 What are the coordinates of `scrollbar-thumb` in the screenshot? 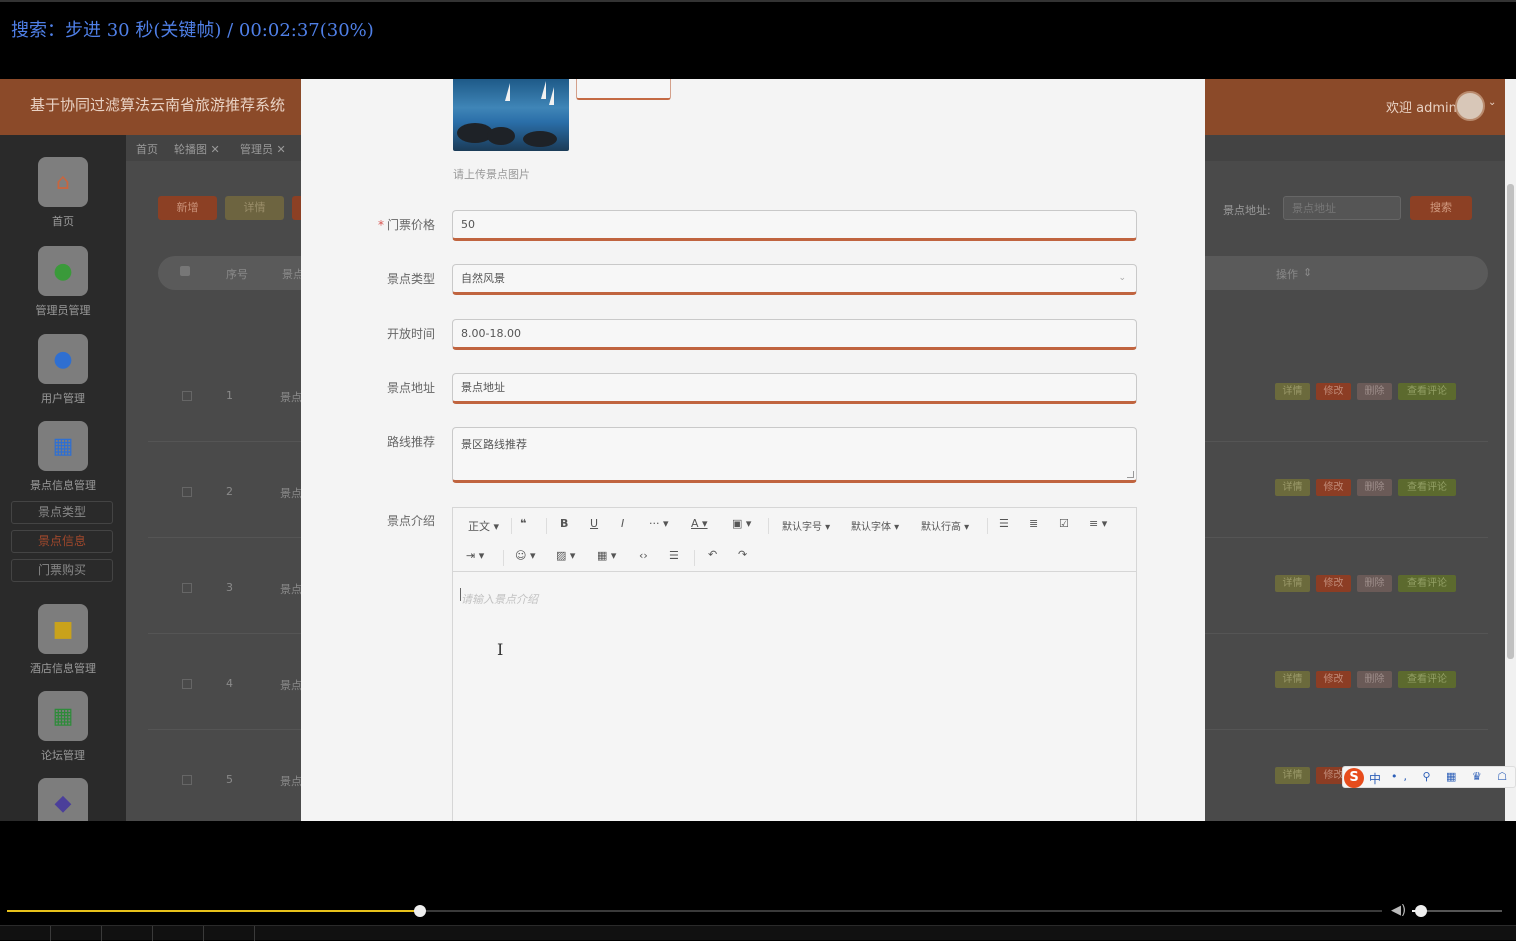 It's located at (1510, 421).